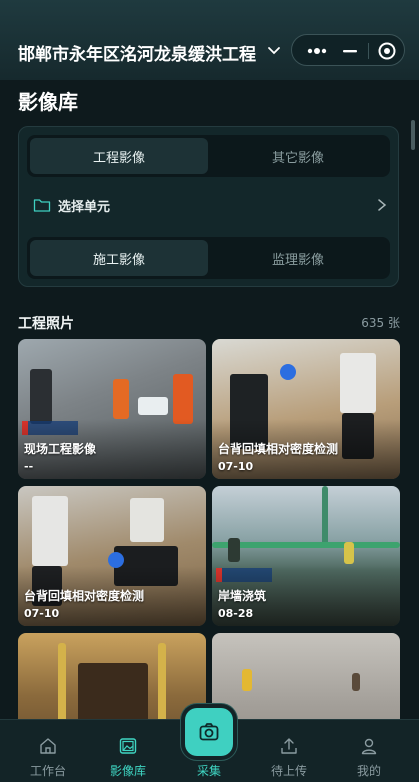  I want to click on minimize-icon, so click(350, 51).